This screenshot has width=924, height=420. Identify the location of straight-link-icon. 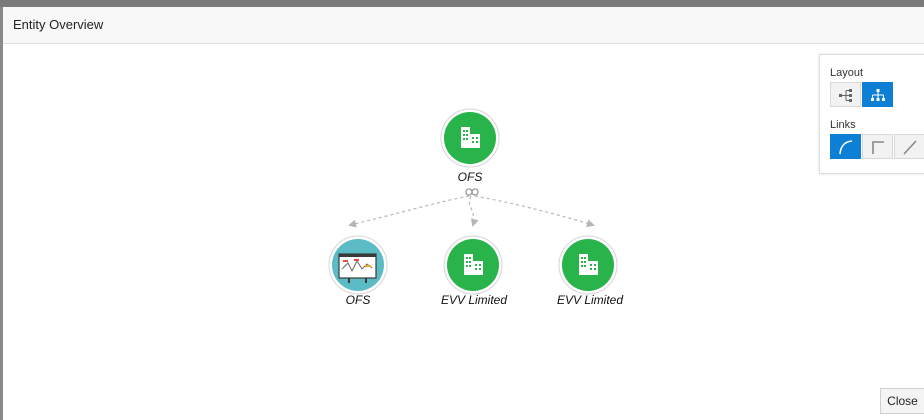
(909, 147).